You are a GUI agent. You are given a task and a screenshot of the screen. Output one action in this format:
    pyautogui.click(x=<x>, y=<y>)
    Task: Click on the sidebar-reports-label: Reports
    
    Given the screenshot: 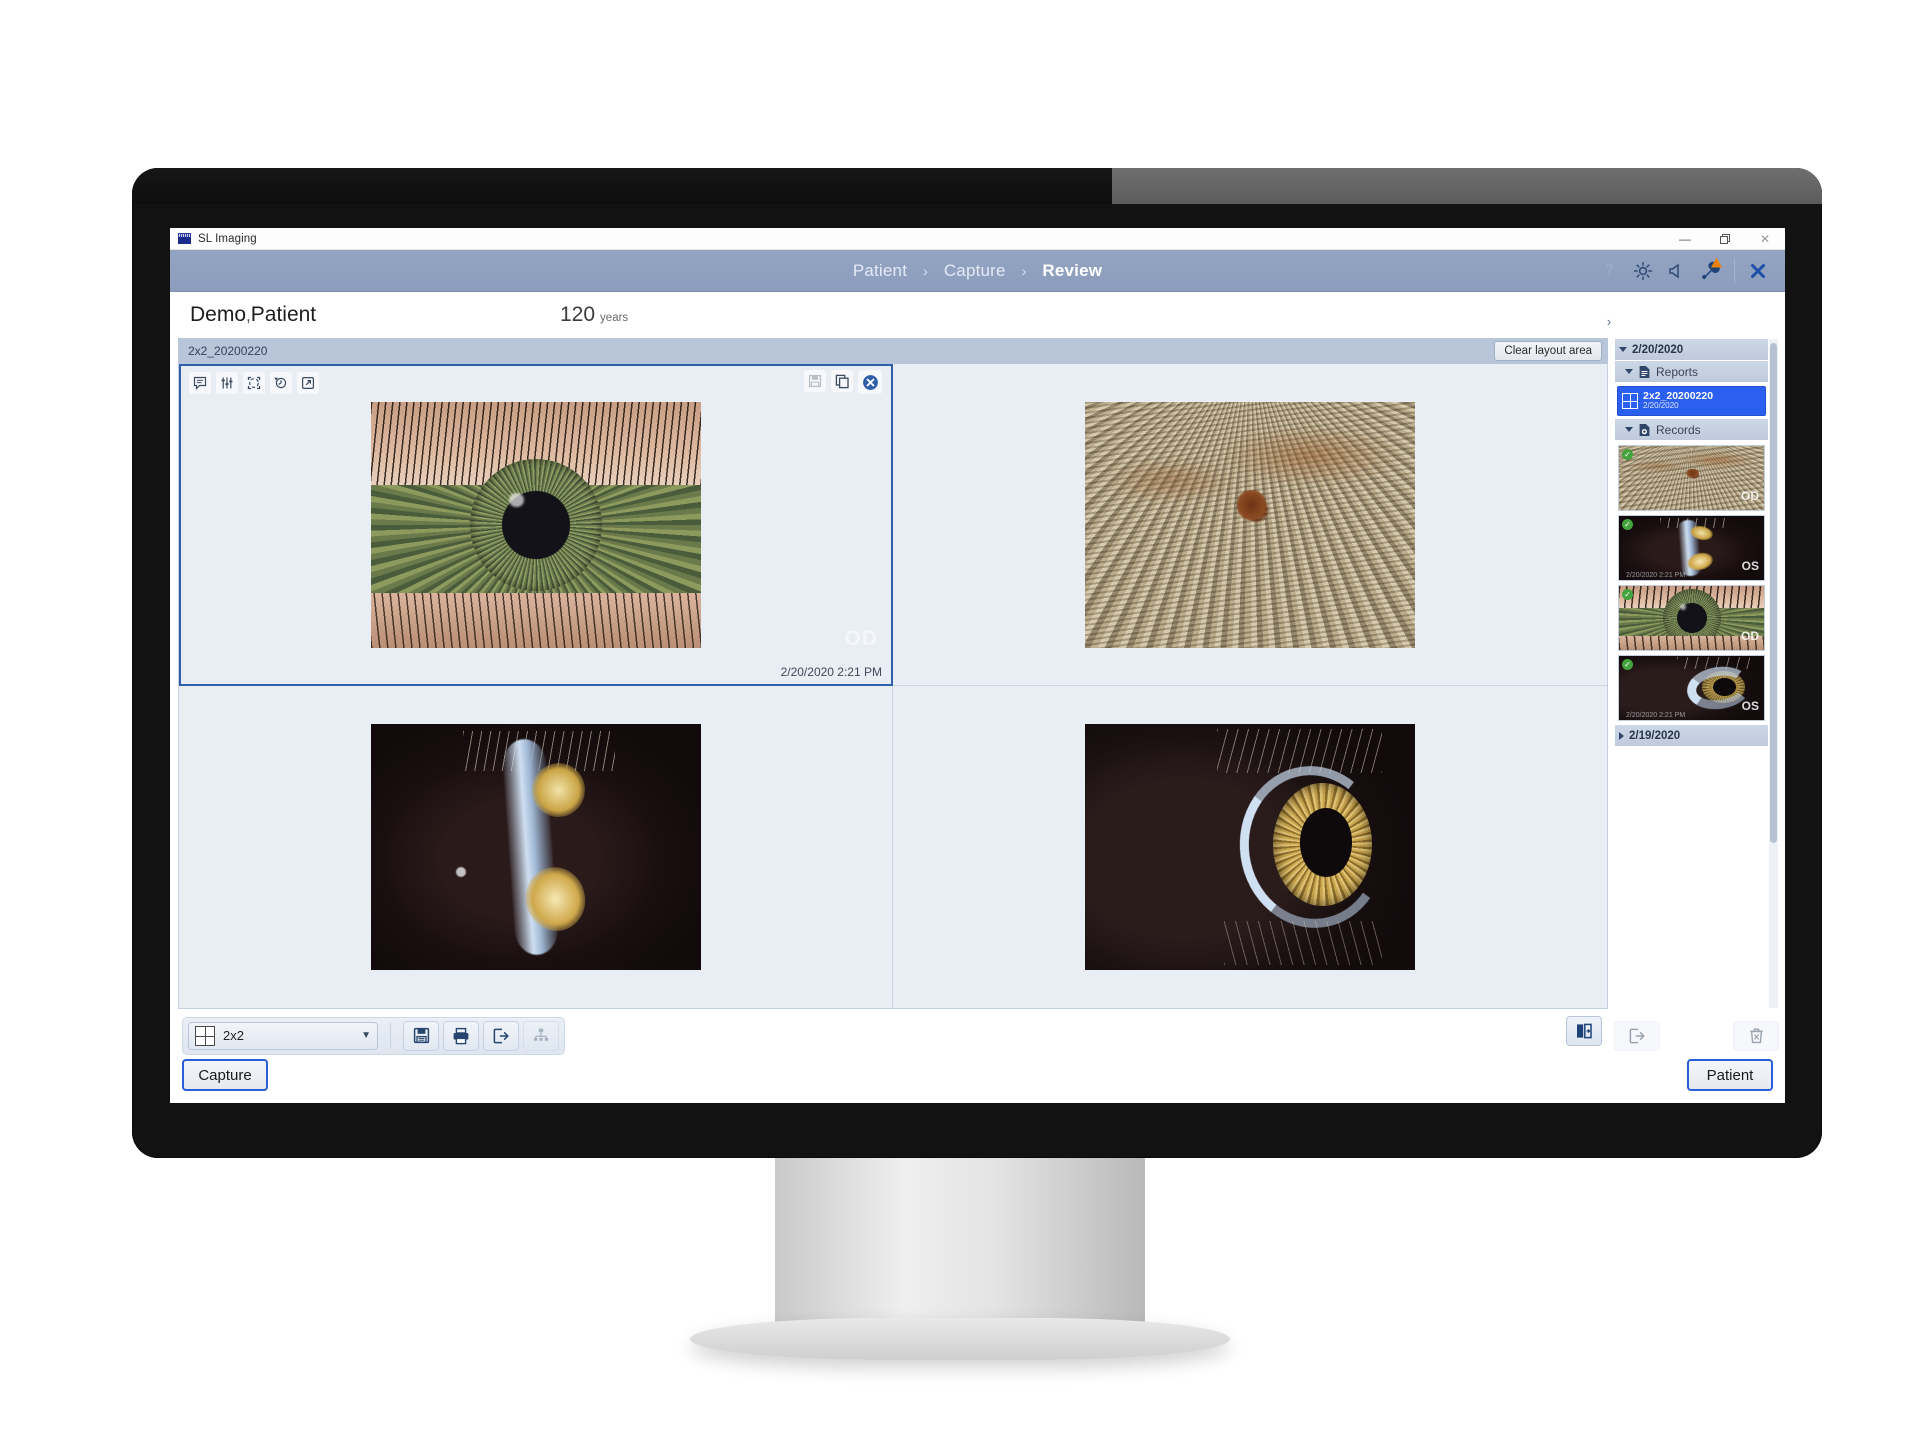 What is the action you would take?
    pyautogui.click(x=1677, y=371)
    